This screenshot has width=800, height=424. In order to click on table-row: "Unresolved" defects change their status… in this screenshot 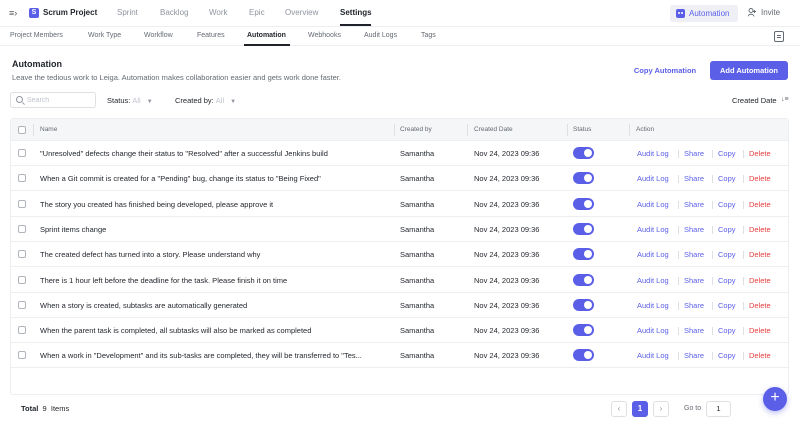, I will do `click(399, 153)`.